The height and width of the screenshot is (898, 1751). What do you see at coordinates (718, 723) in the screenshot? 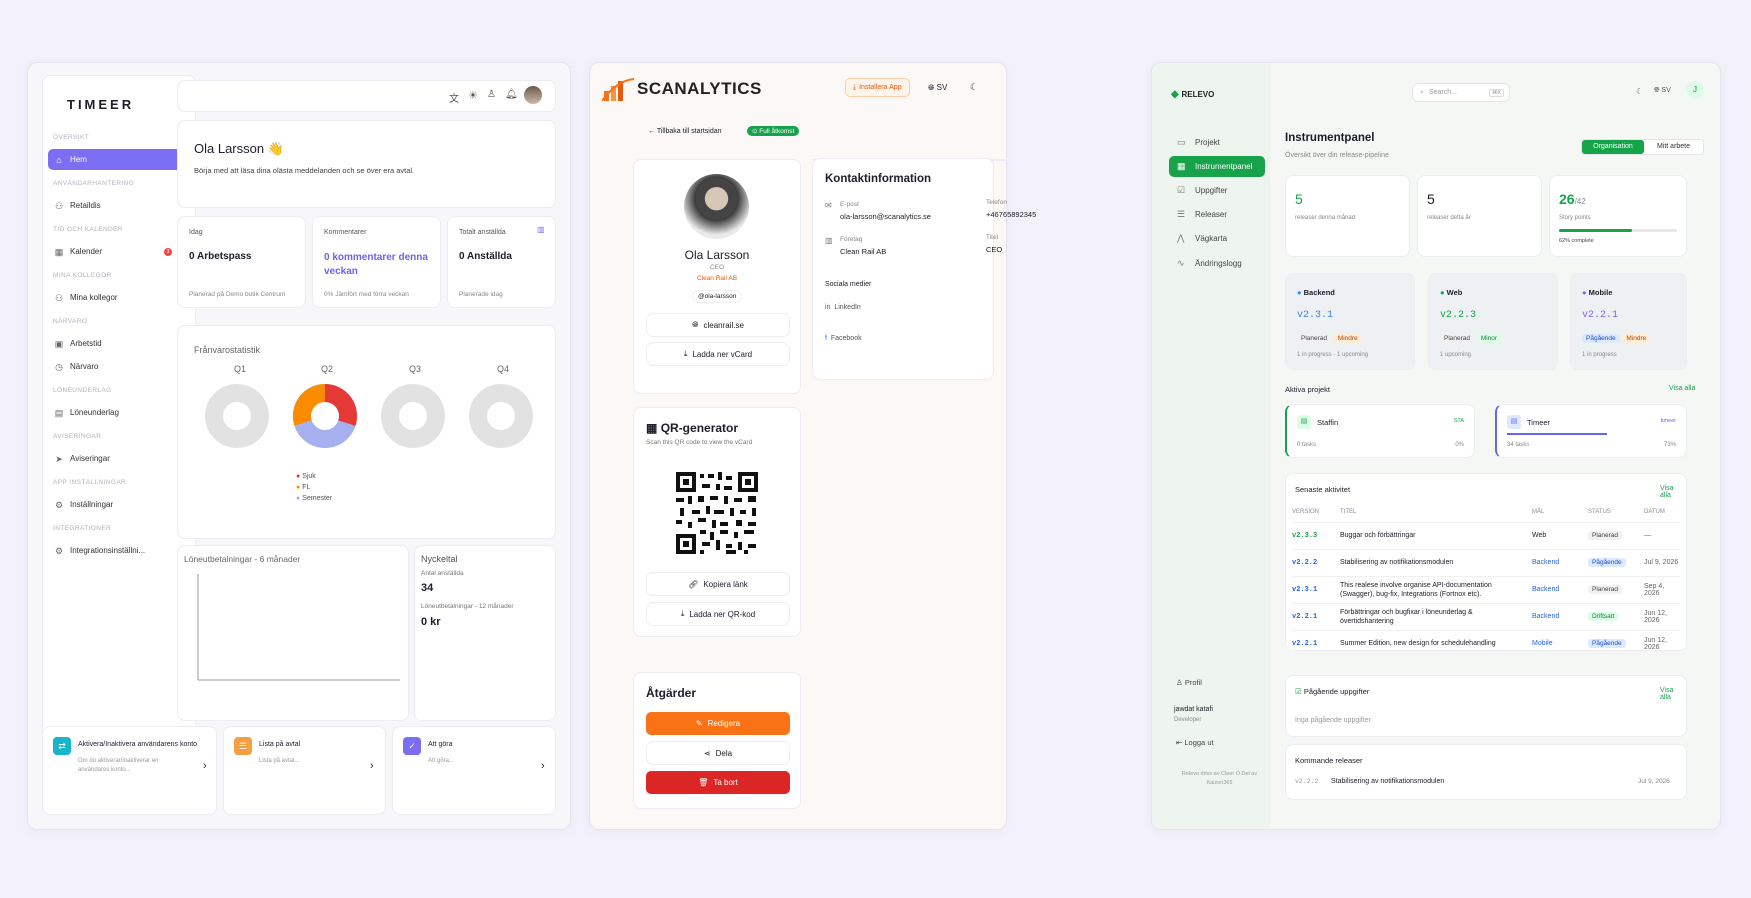
I see `edit-button: ✎ Redigera` at bounding box center [718, 723].